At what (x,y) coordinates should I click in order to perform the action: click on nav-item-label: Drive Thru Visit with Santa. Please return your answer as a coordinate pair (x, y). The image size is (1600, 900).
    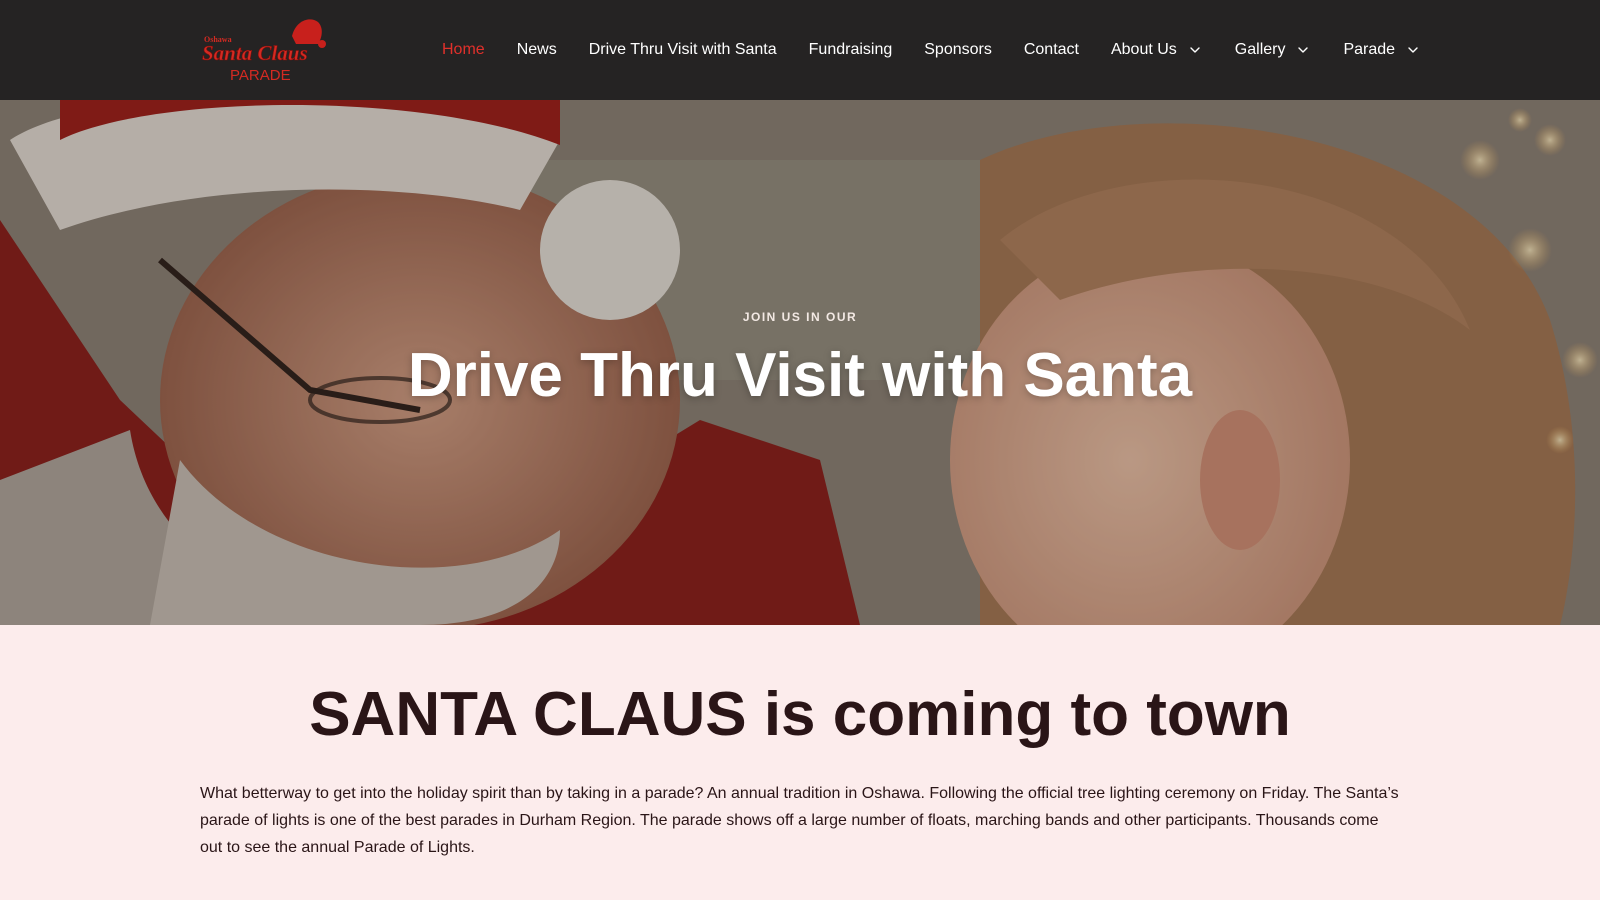
    Looking at the image, I should click on (682, 49).